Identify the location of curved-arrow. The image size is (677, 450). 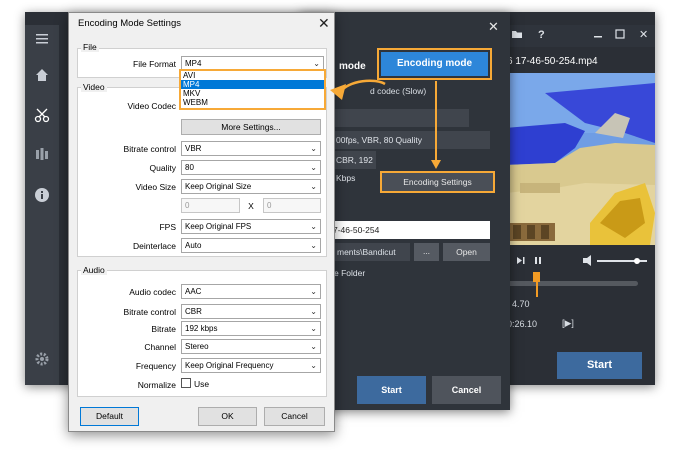
(362, 86).